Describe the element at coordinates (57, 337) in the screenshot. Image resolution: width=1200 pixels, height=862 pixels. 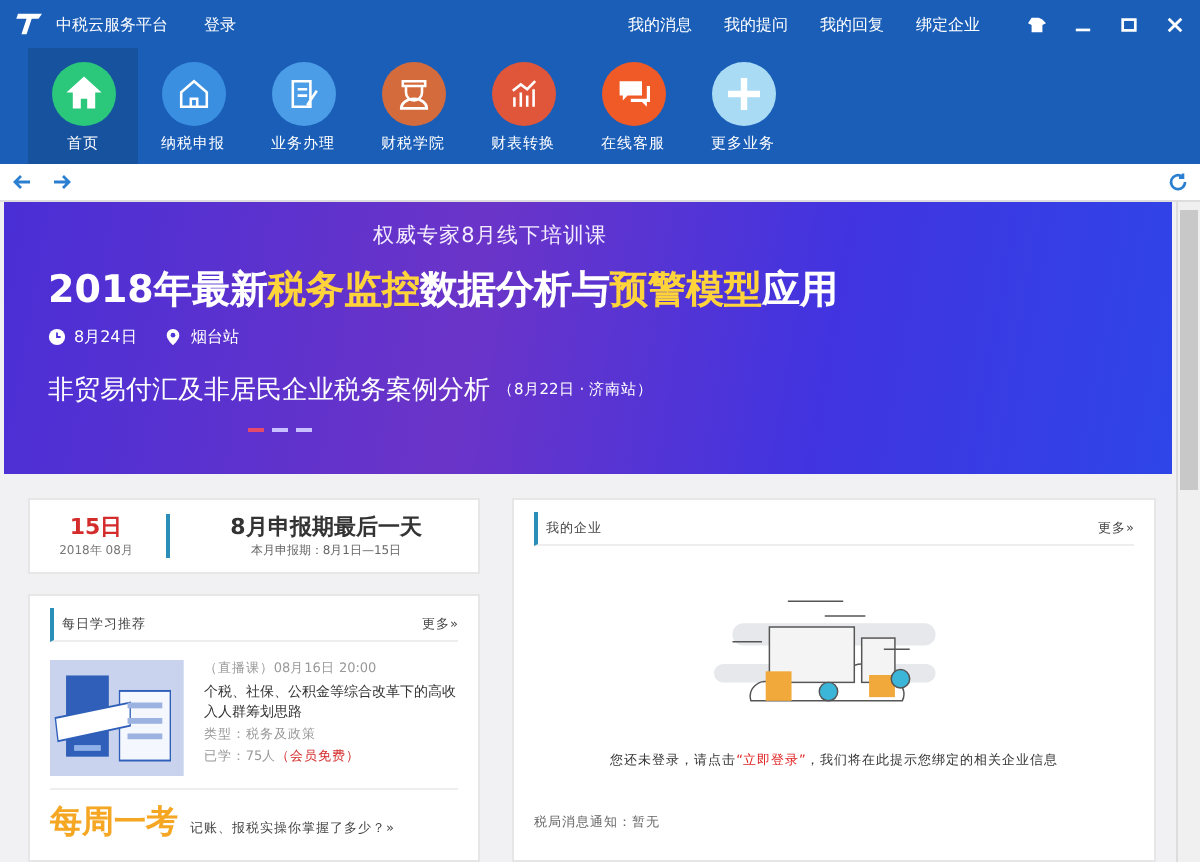
I see `clock-icon` at that location.